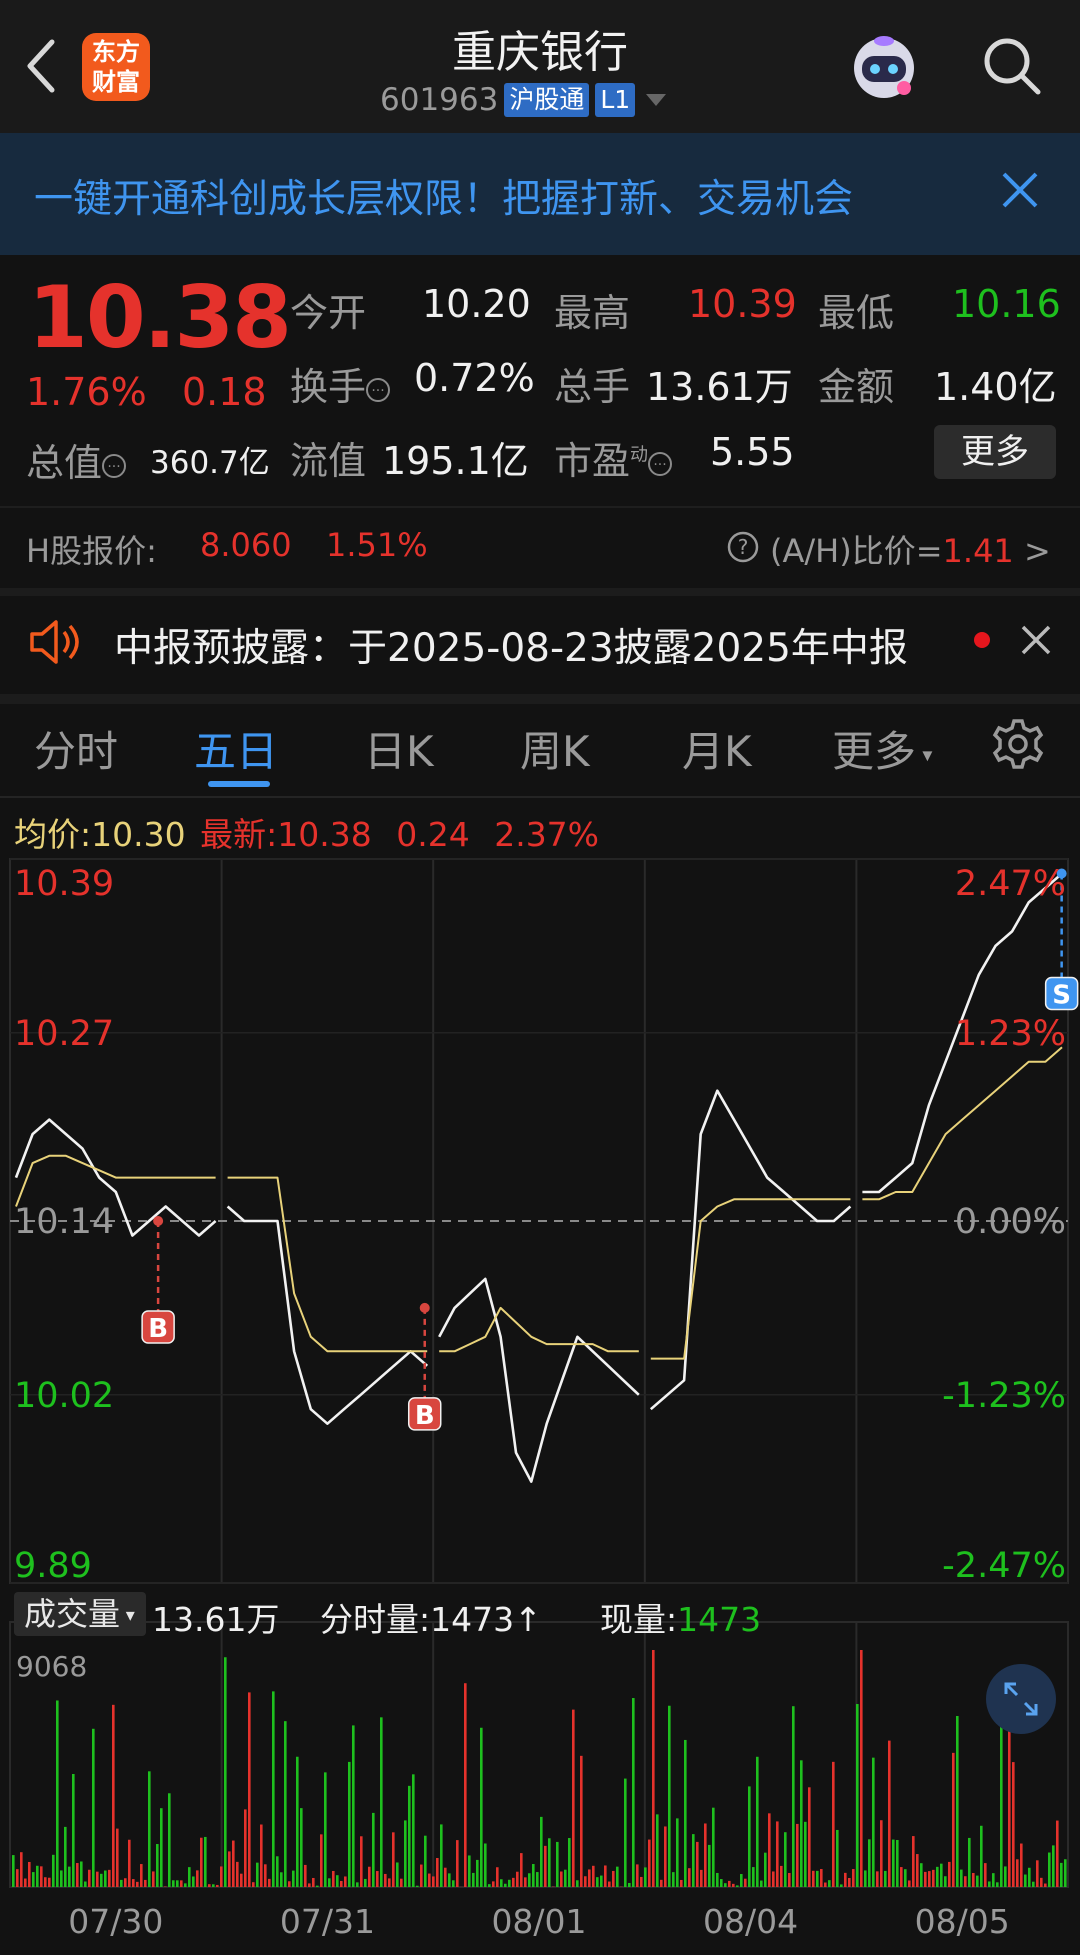 Image resolution: width=1080 pixels, height=1955 pixels. What do you see at coordinates (910, 549) in the screenshot?
I see `ah-ratio: (A/H)比价=1.41 >` at bounding box center [910, 549].